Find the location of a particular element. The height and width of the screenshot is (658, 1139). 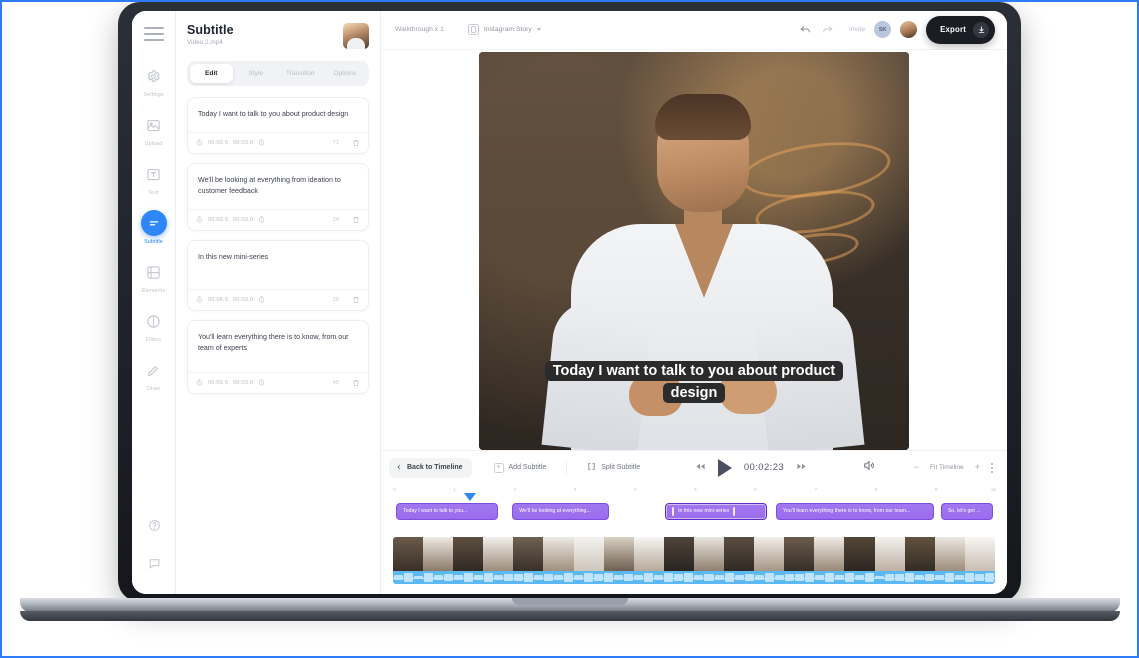

project-format-selector: Instagram Story is located at coordinates (504, 30).